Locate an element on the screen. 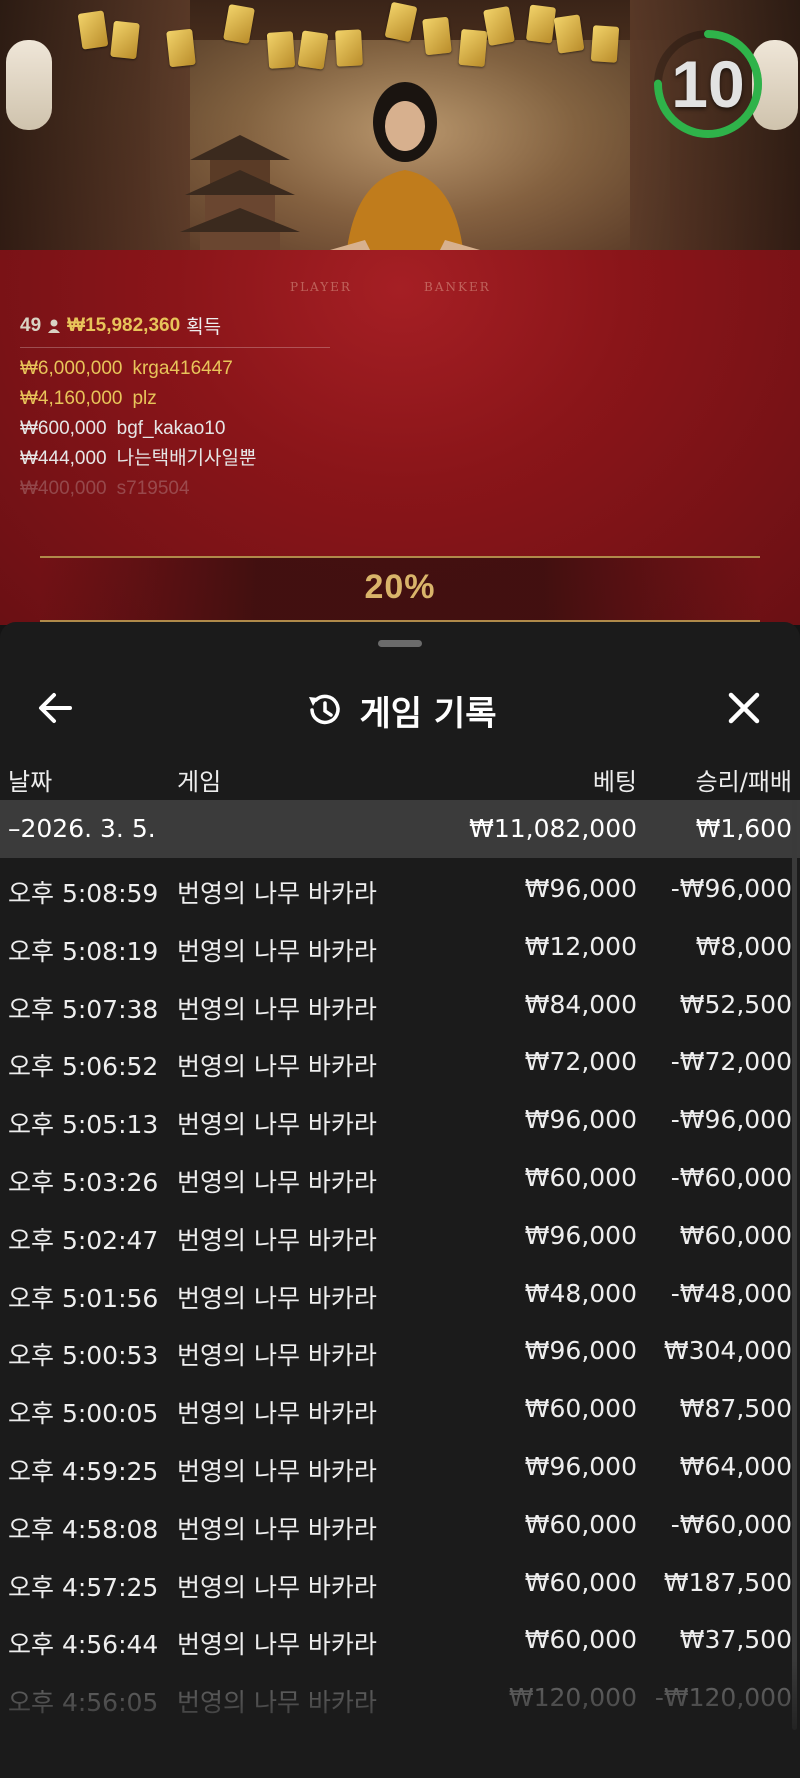 The width and height of the screenshot is (800, 1778). row-bet: ₩72,000 is located at coordinates (580, 1062).